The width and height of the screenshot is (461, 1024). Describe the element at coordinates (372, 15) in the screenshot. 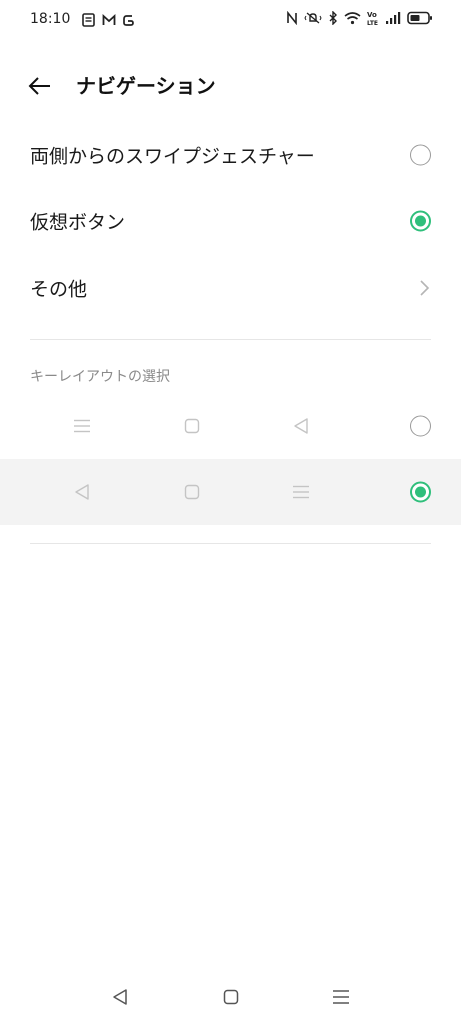

I see `svg-text: Vo` at that location.